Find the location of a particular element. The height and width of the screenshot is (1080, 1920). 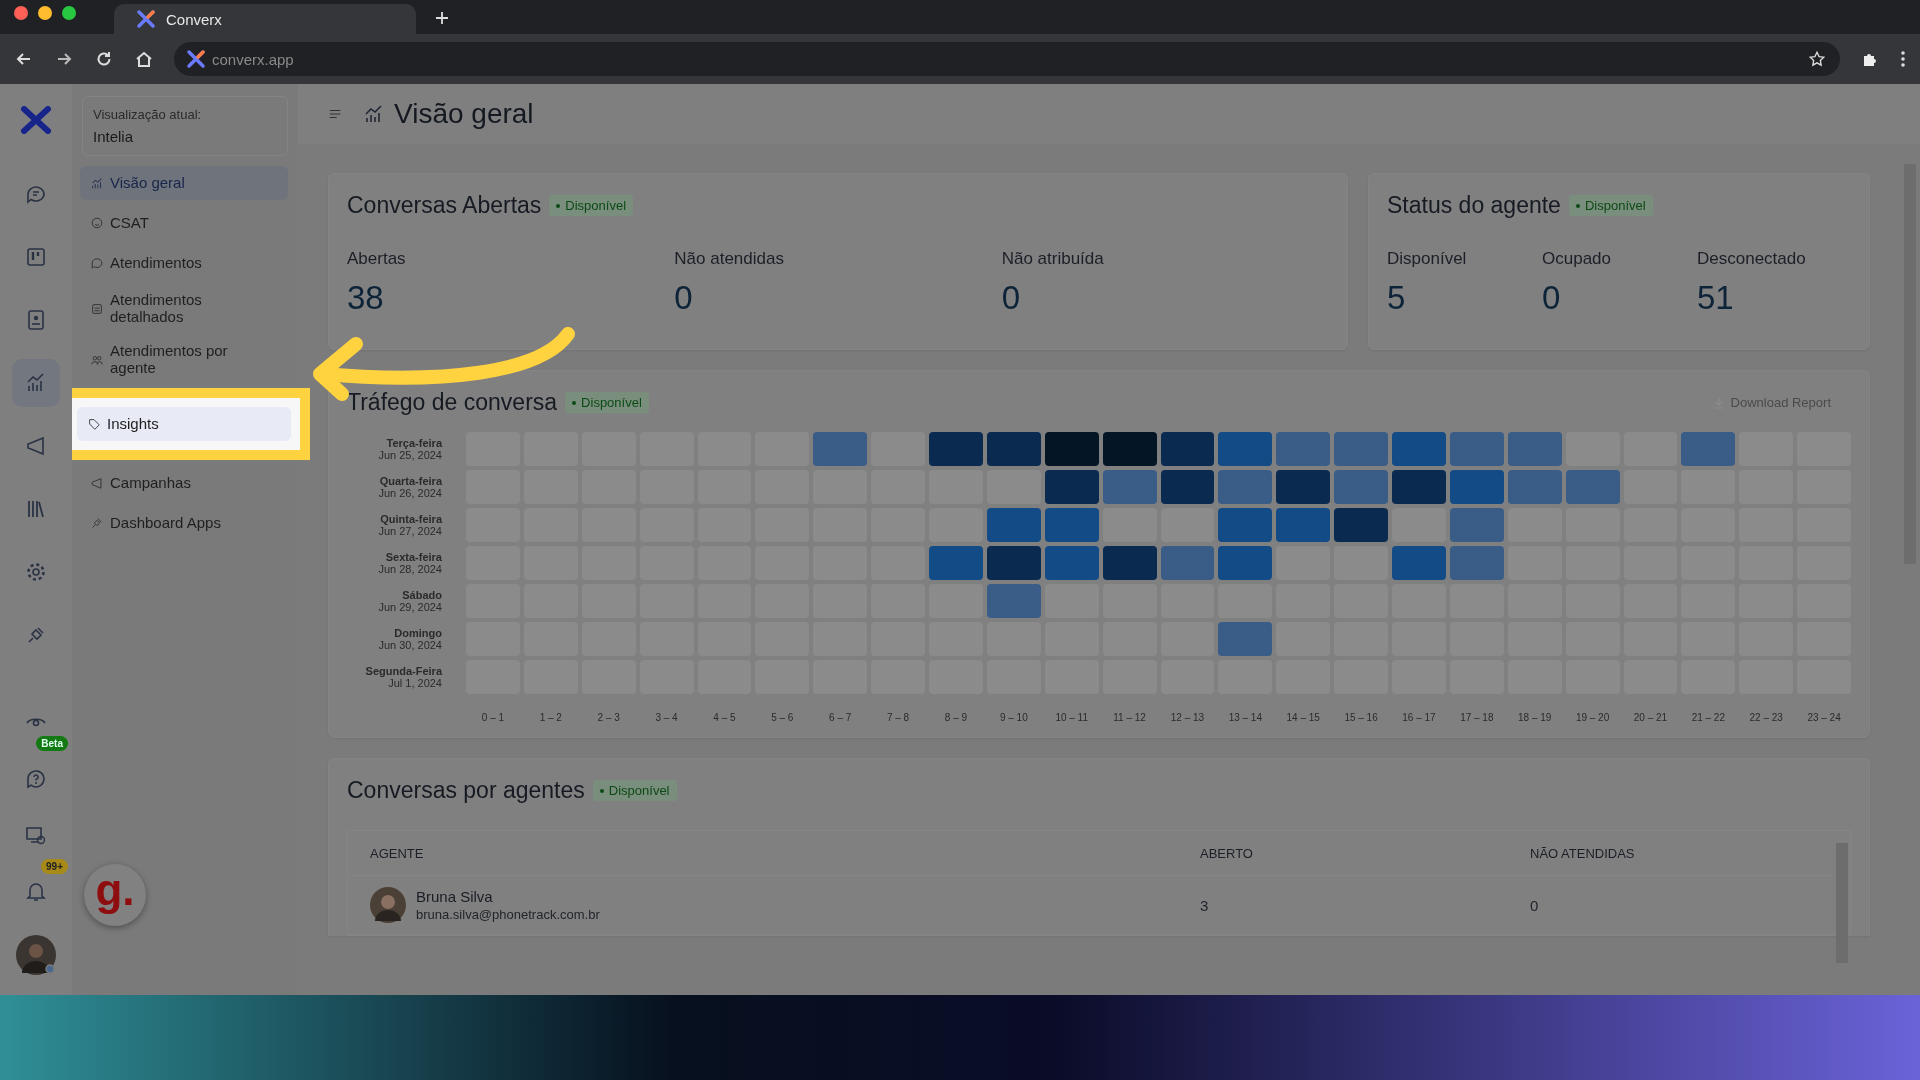

metric-label: Disponível is located at coordinates (1427, 259).